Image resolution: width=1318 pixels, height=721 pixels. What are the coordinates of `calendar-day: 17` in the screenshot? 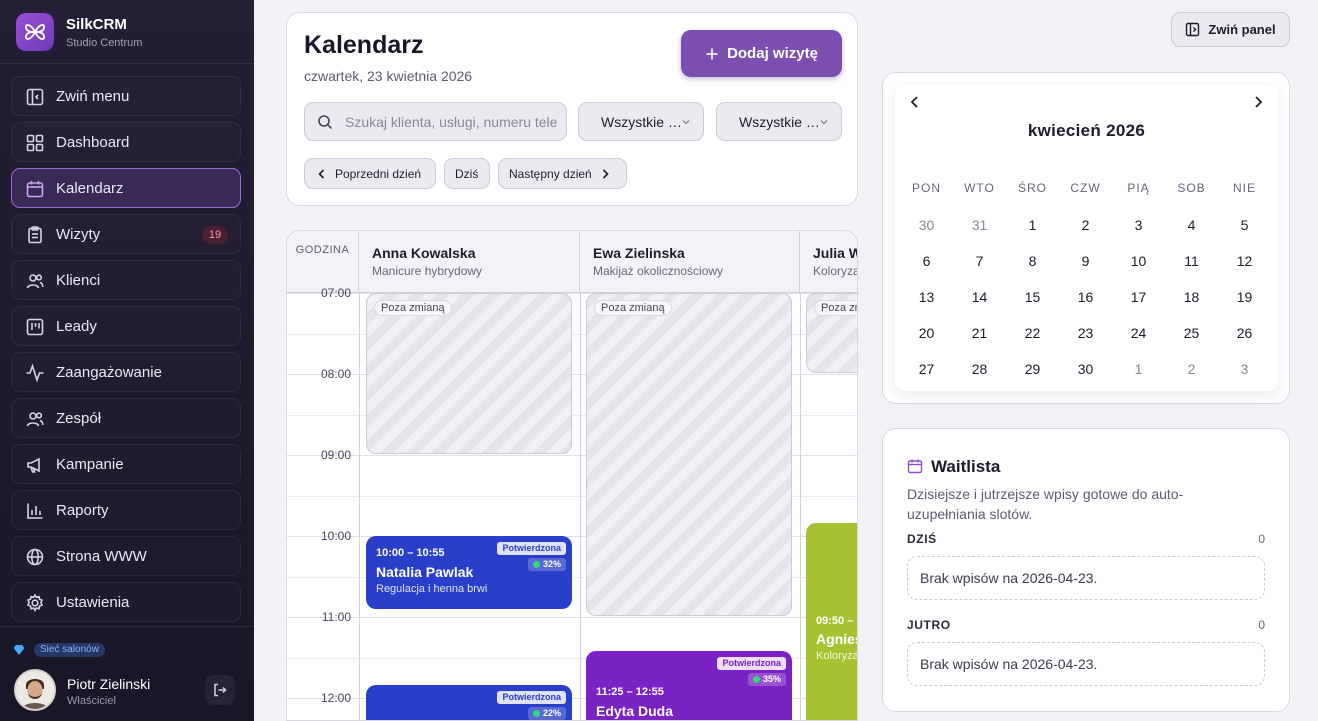 It's located at (1138, 297).